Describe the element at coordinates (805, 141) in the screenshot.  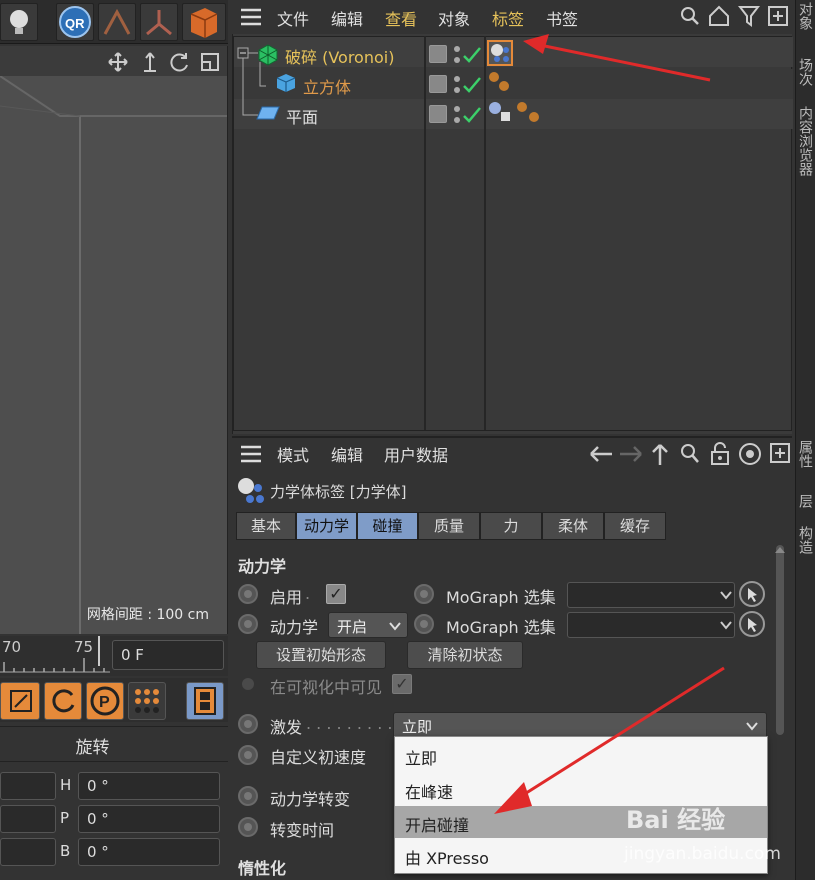
I see `side-tab-content-browser: 内容浏览器` at that location.